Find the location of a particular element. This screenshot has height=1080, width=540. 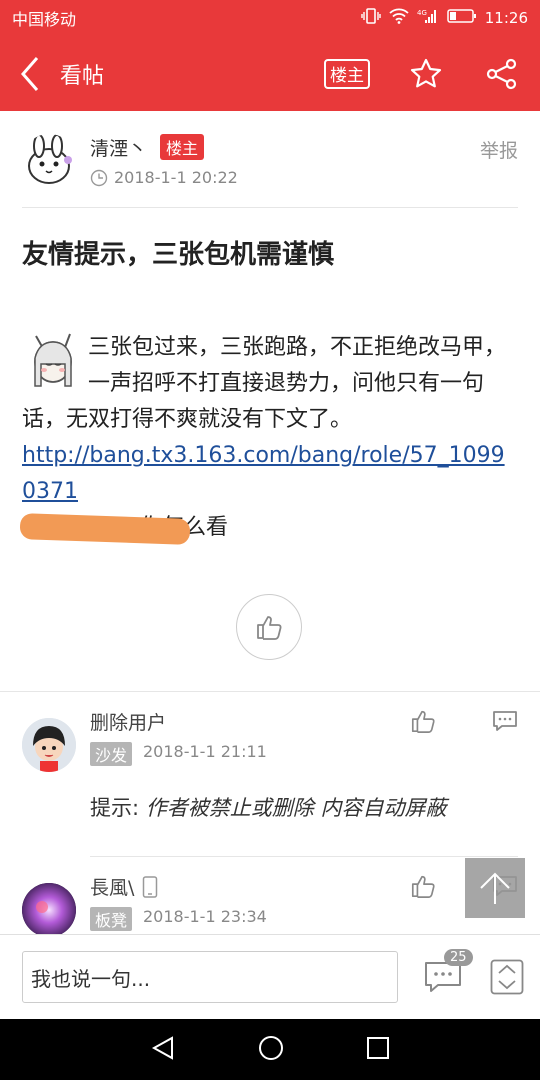

mobile-phone-icon is located at coordinates (150, 886).